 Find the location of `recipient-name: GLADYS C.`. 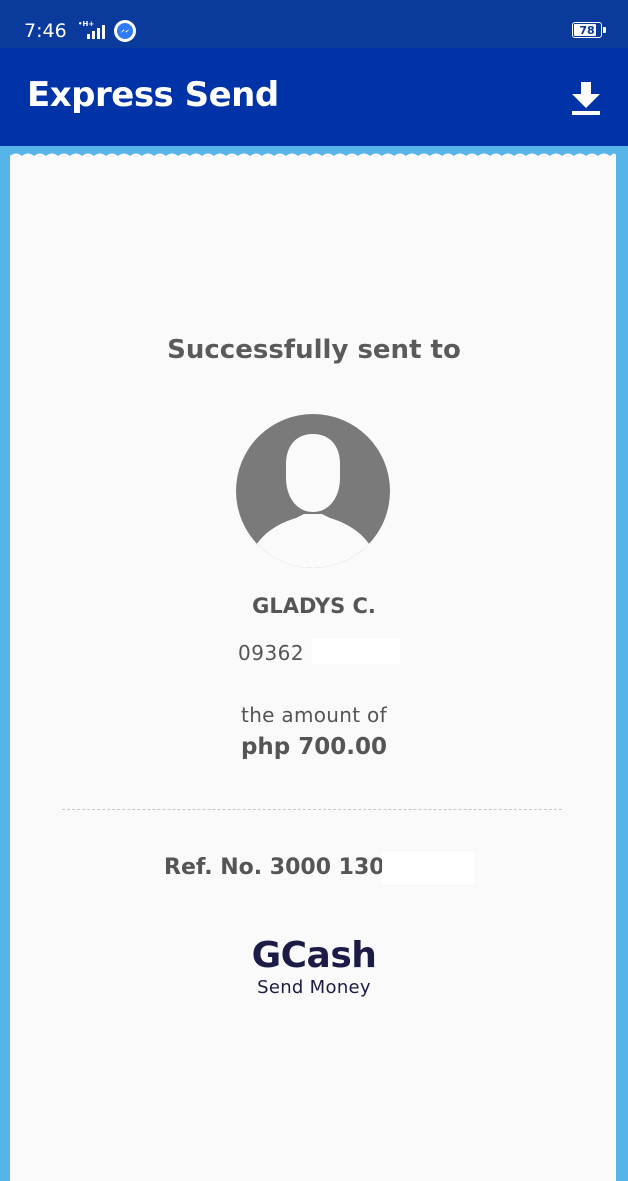

recipient-name: GLADYS C. is located at coordinates (314, 606).